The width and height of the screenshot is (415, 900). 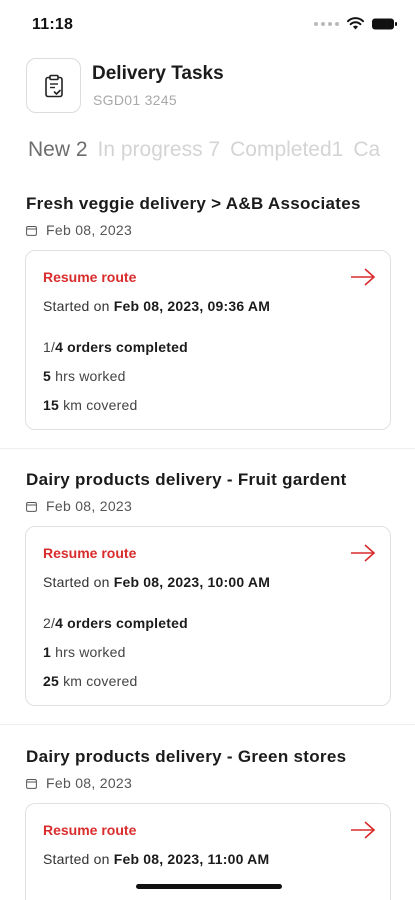 I want to click on hours-worked: 5 hrs worked, so click(x=84, y=376).